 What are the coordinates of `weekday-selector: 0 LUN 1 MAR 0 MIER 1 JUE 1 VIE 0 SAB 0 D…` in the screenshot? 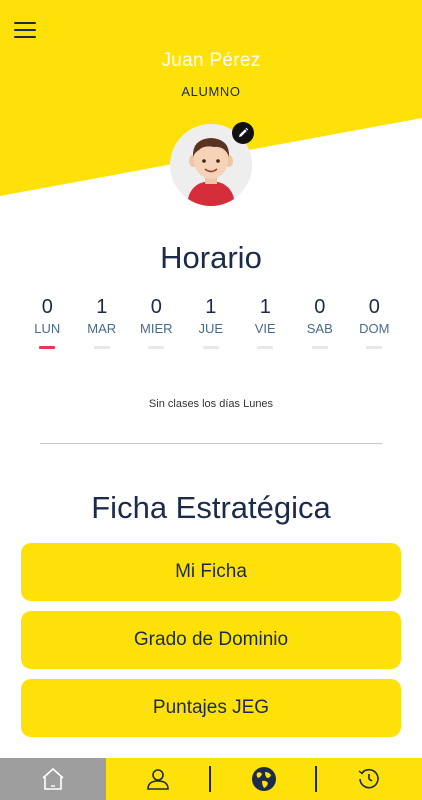 It's located at (211, 322).